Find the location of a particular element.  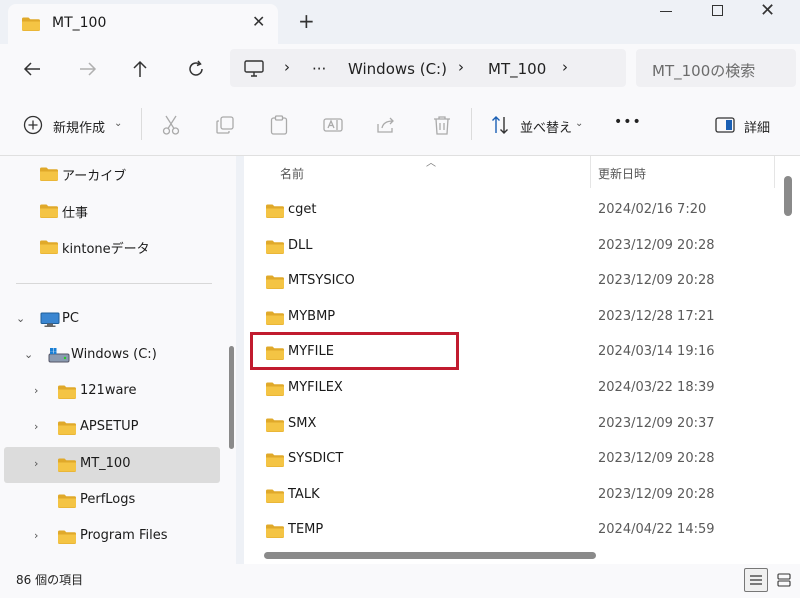

sidebar-item-label: 仕事 is located at coordinates (75, 213).